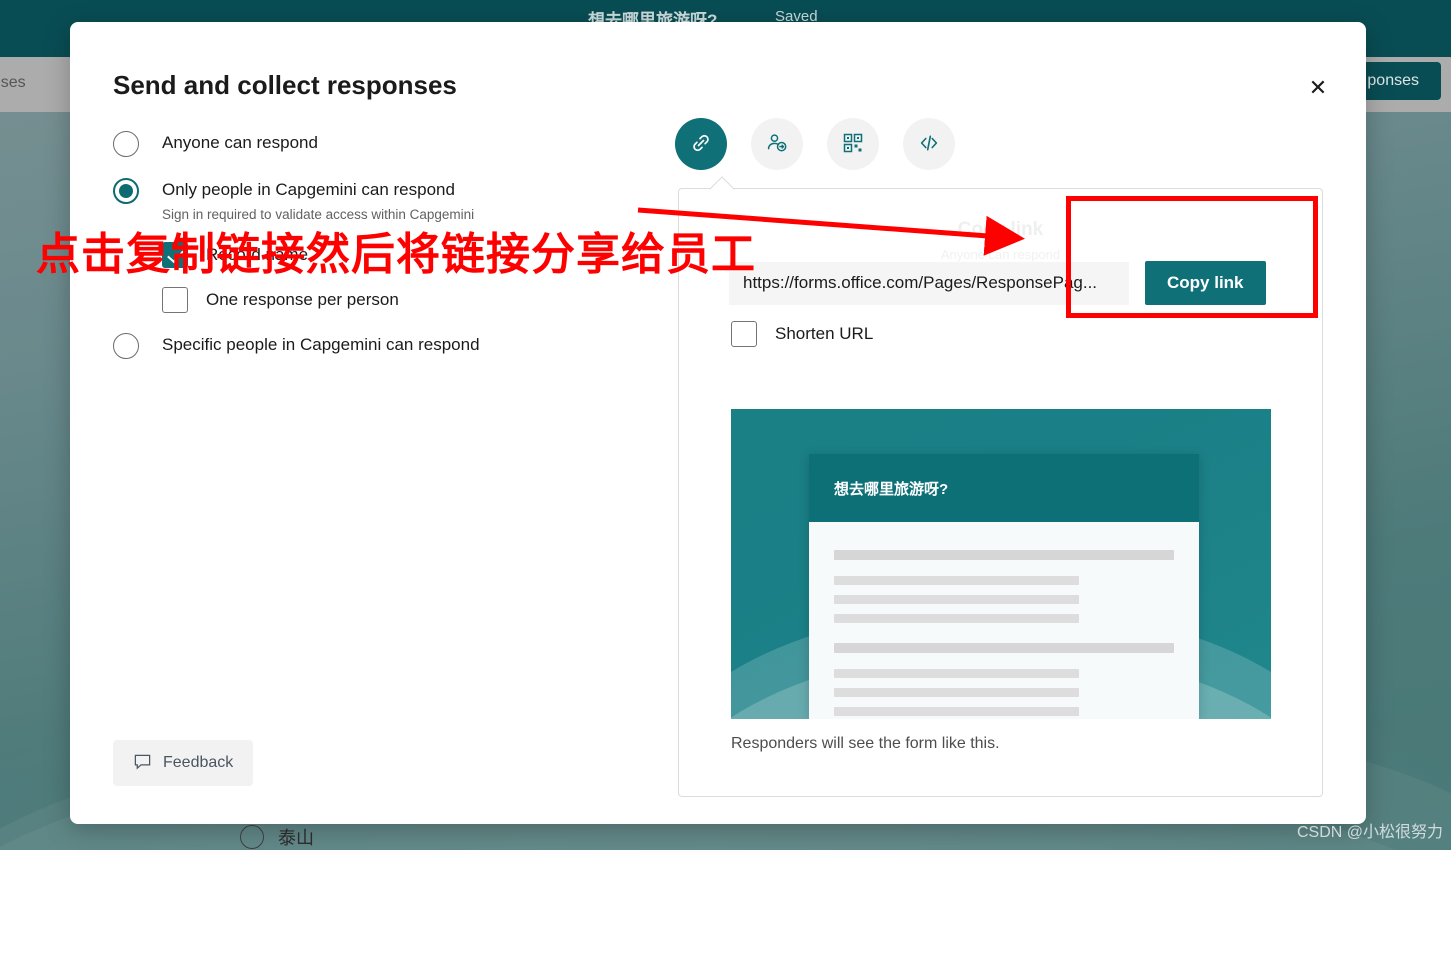  I want to click on feedback-button: Feedback, so click(183, 763).